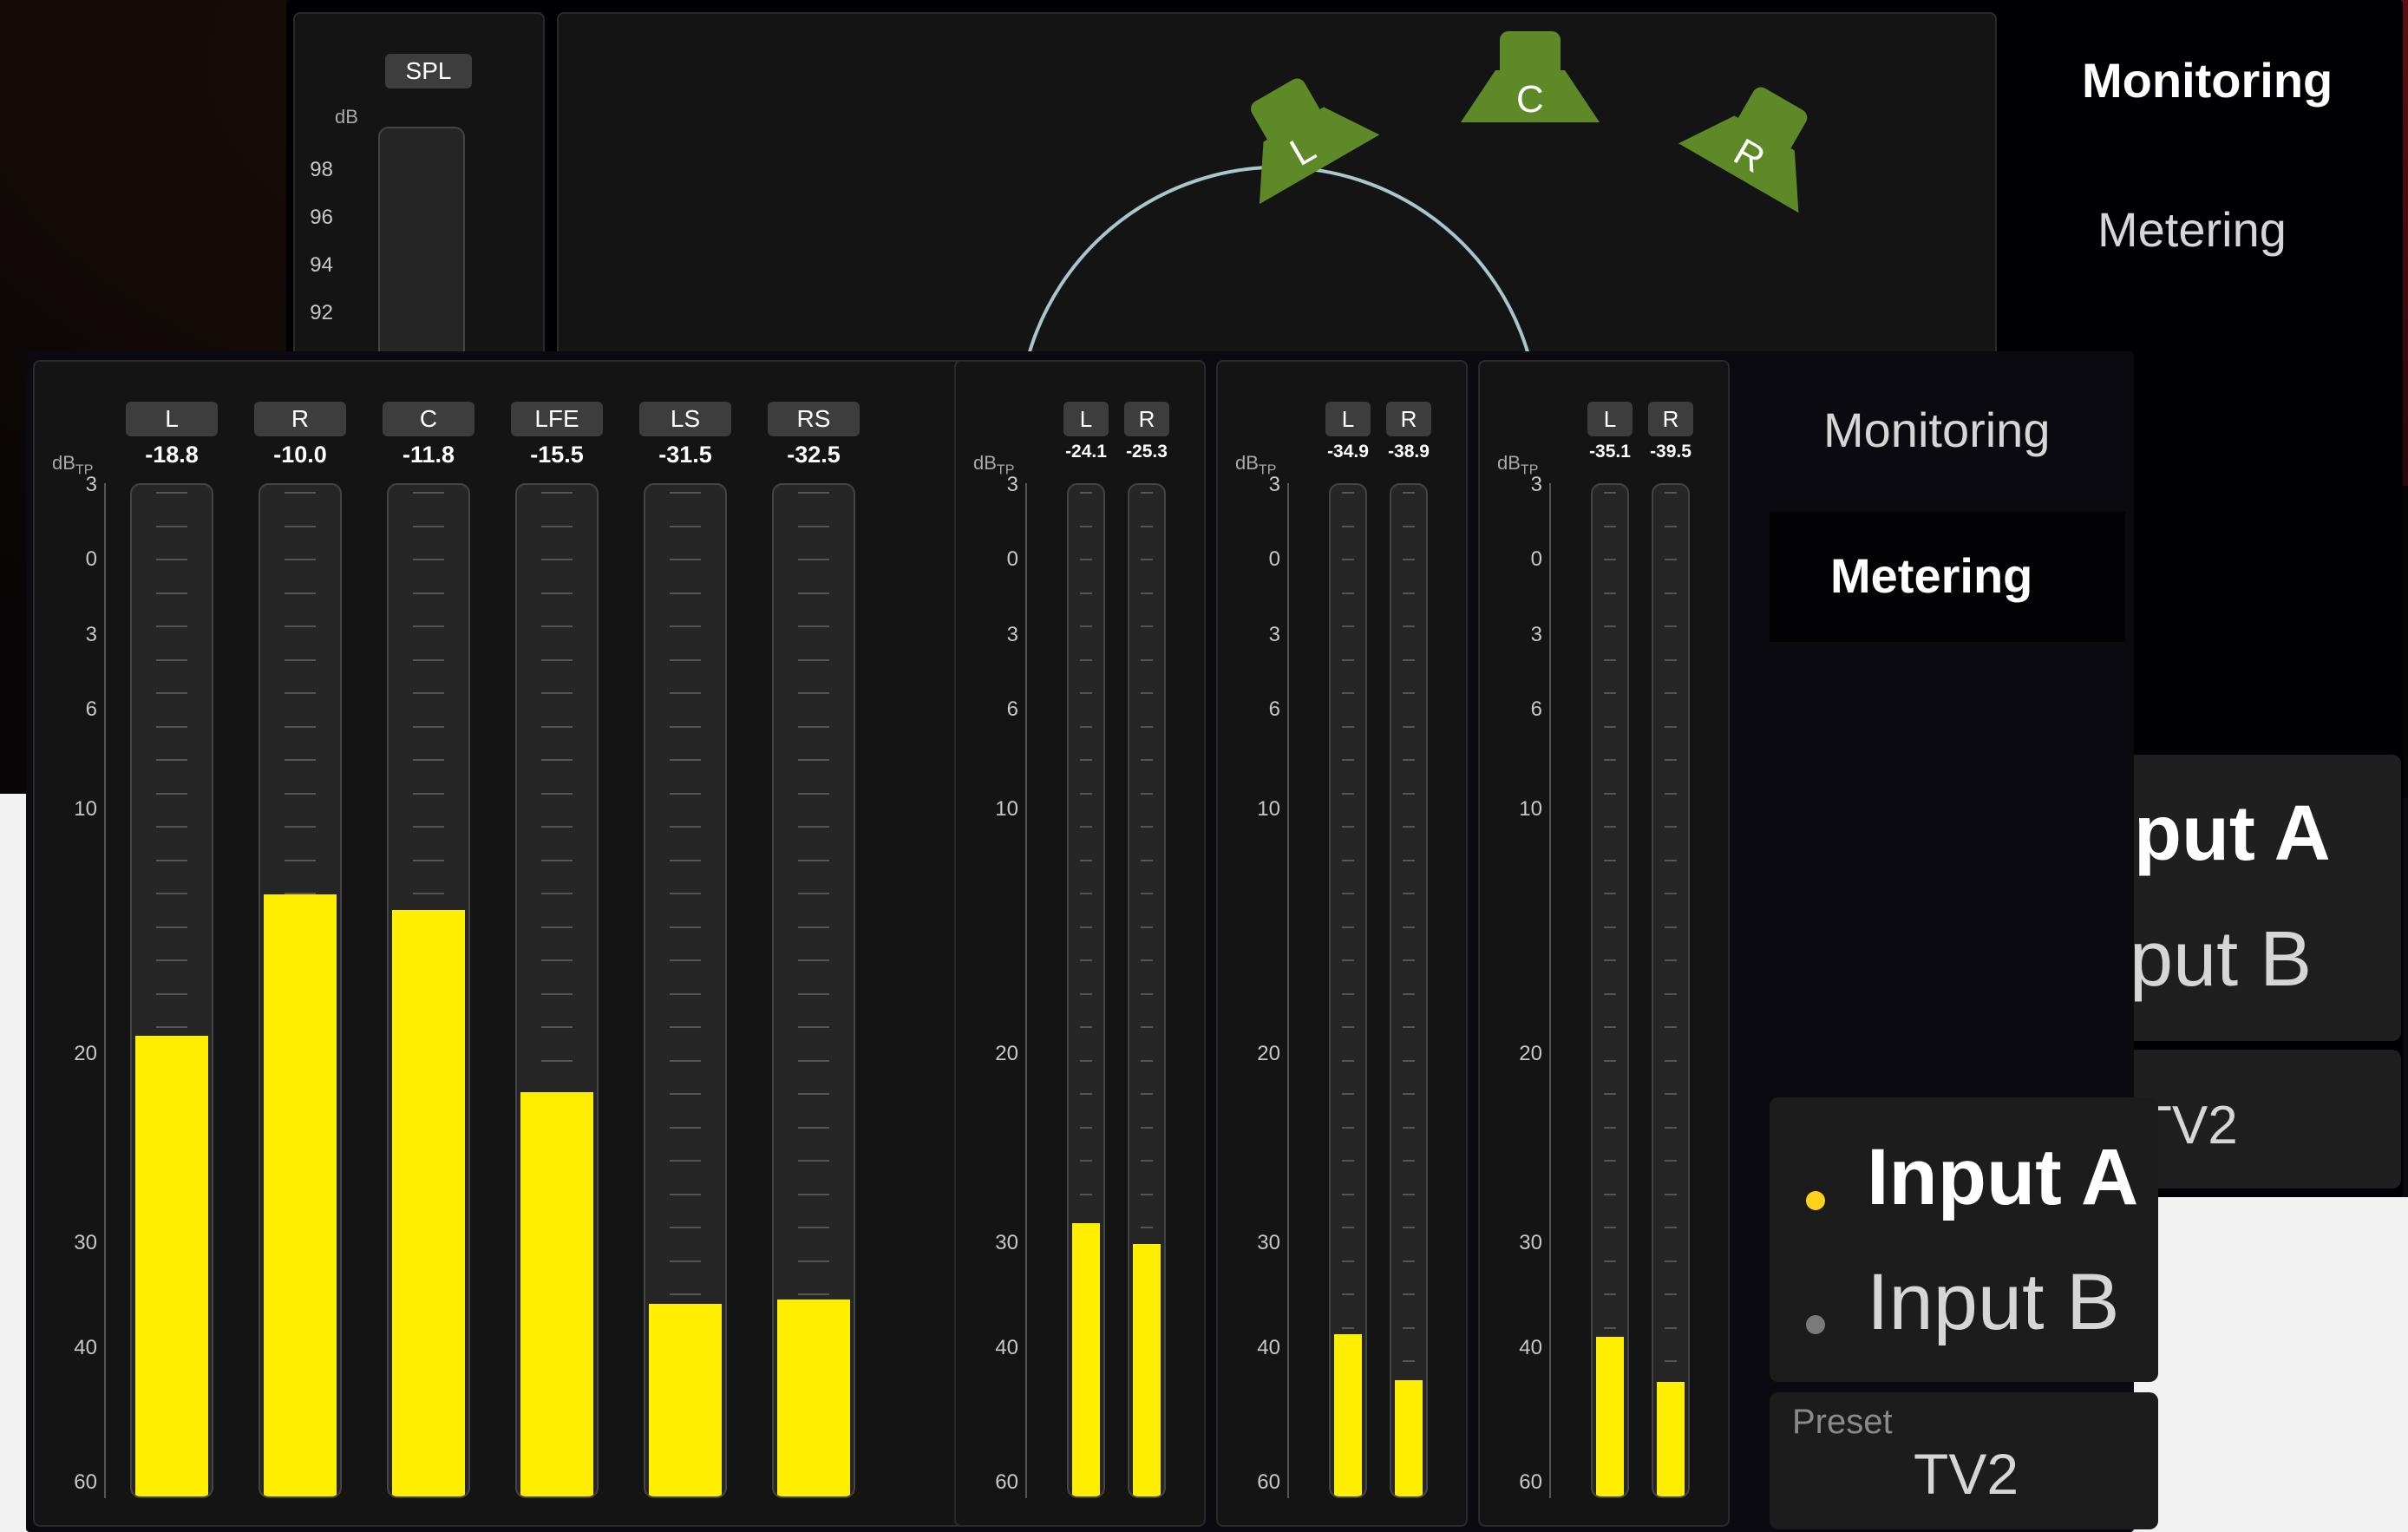  What do you see at coordinates (1530, 1242) in the screenshot?
I see `scale-label: 30` at bounding box center [1530, 1242].